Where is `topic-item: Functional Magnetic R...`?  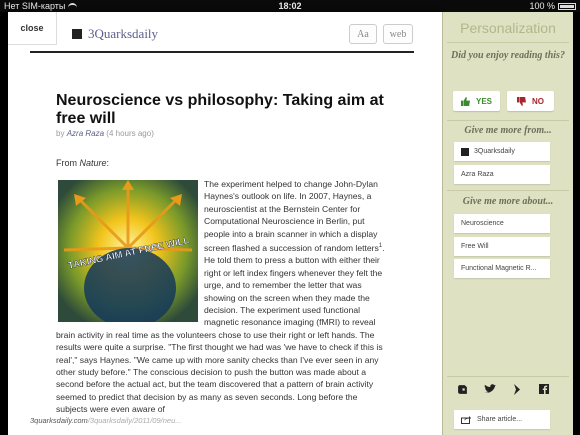 topic-item: Functional Magnetic R... is located at coordinates (502, 268).